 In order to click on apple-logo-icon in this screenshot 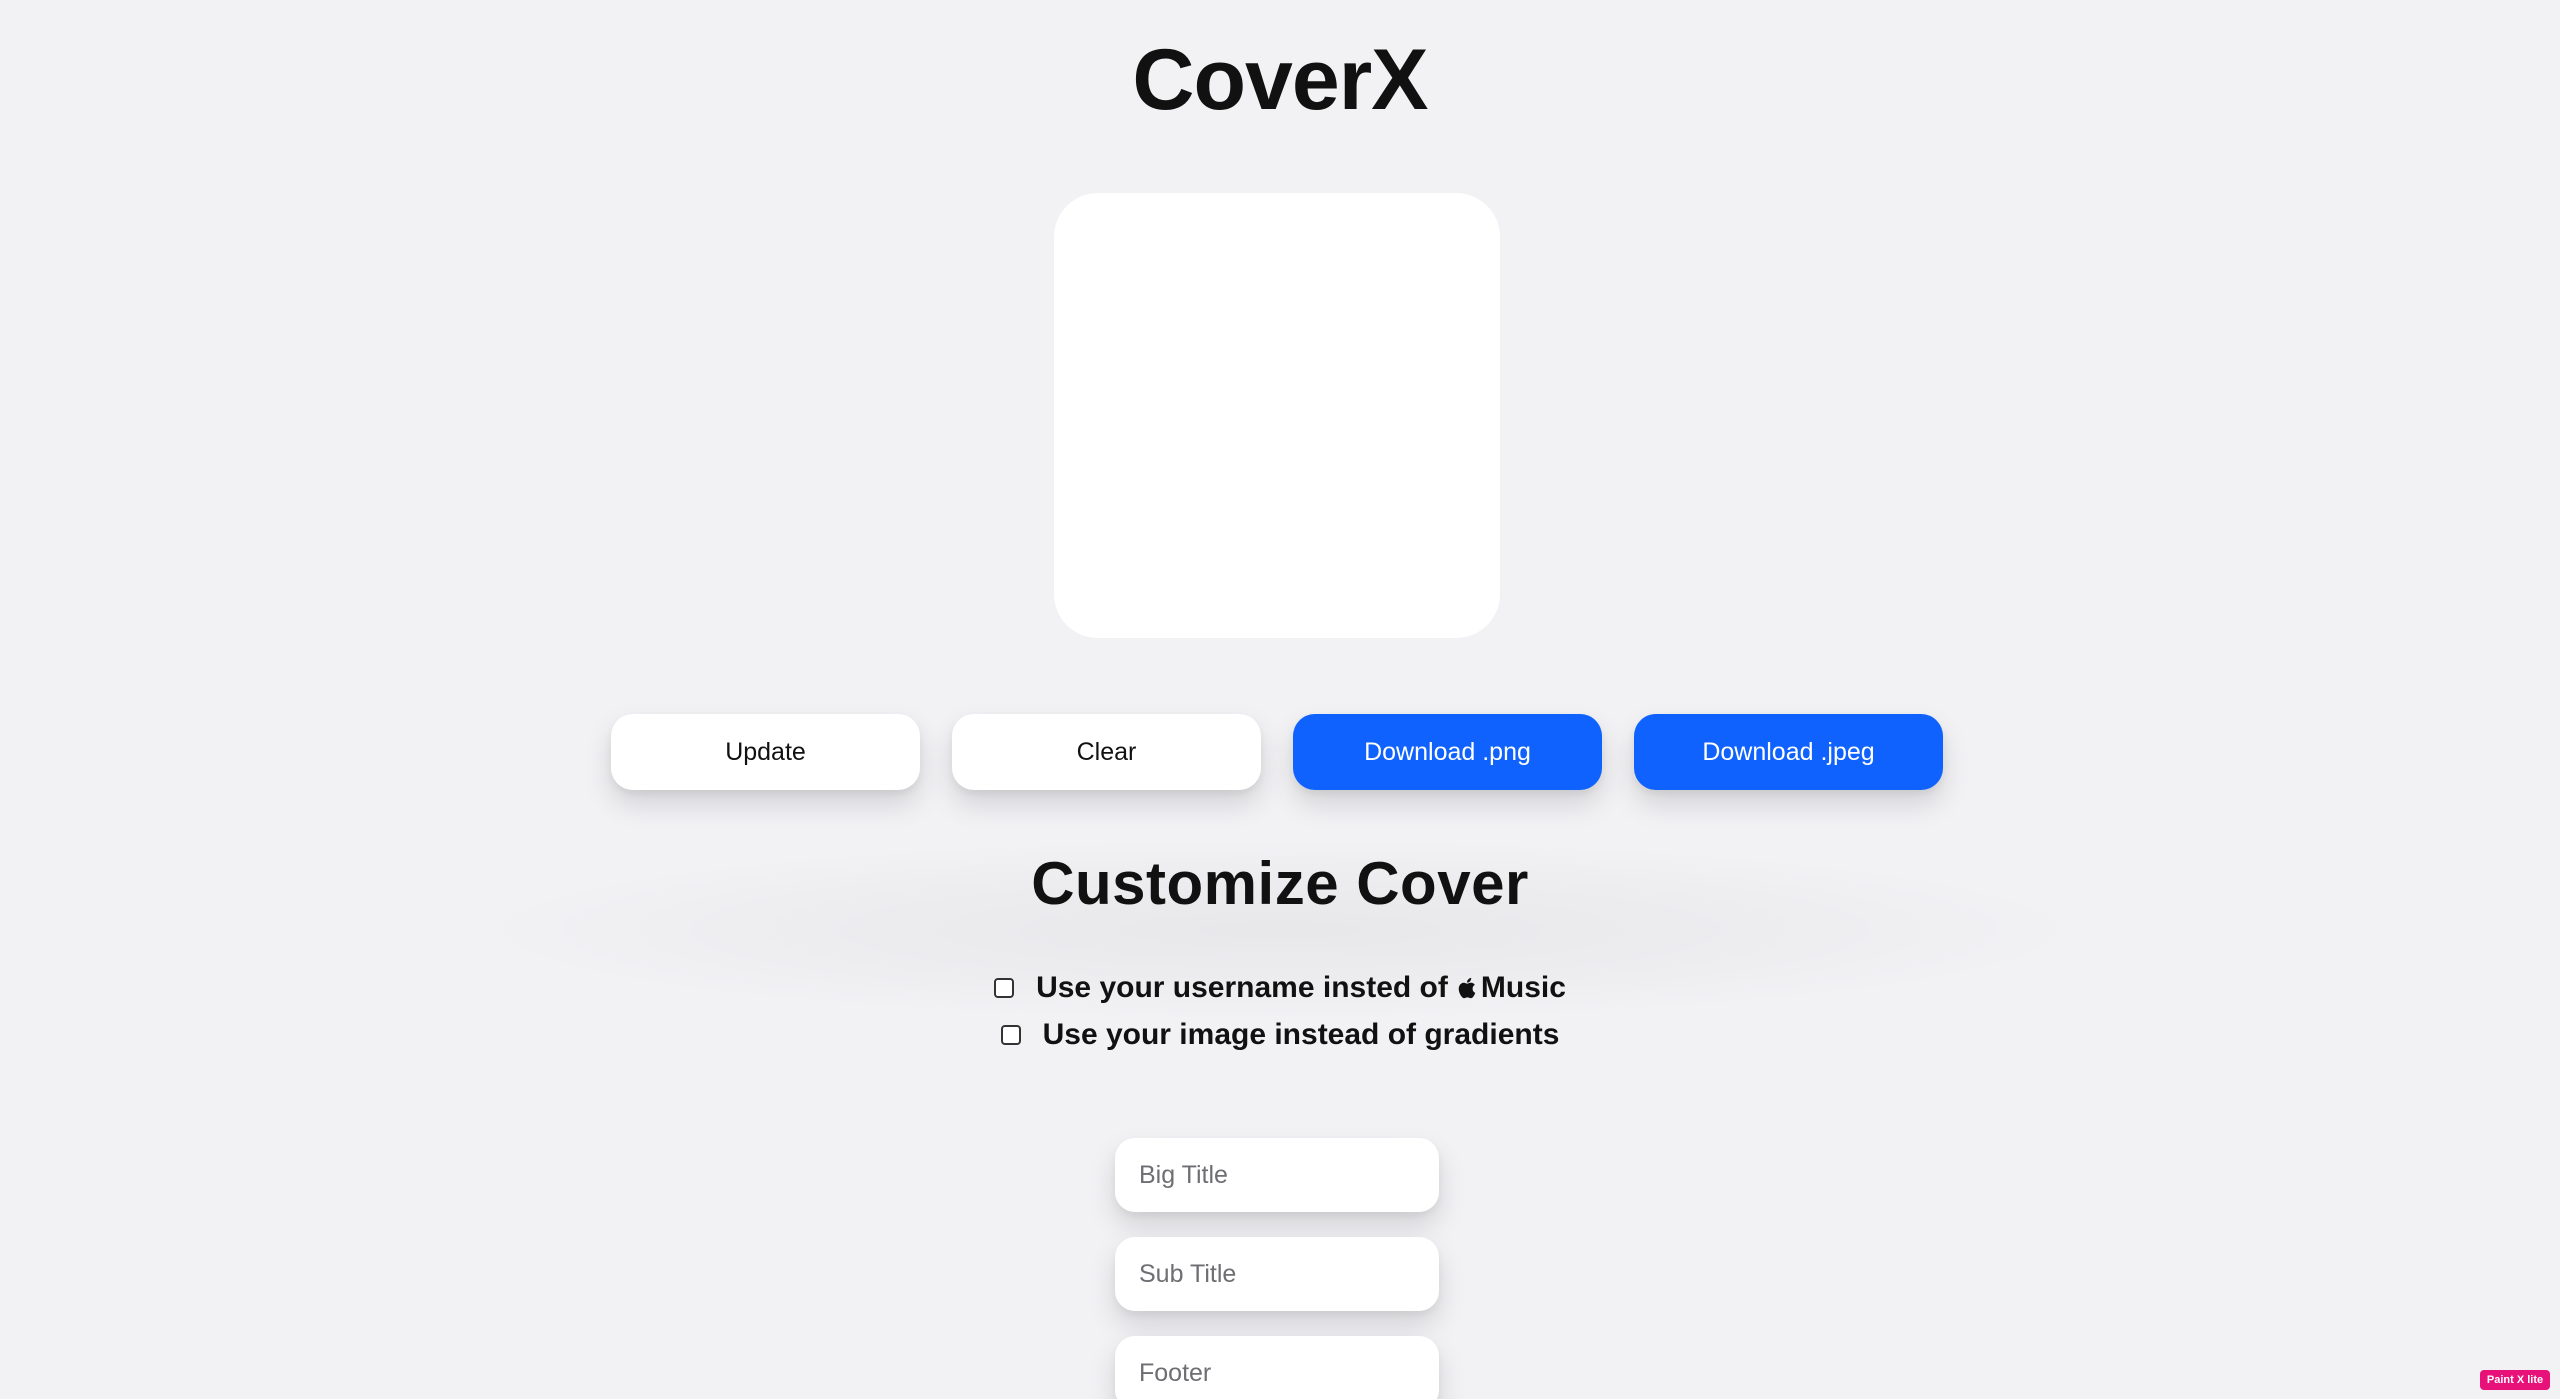, I will do `click(1467, 988)`.